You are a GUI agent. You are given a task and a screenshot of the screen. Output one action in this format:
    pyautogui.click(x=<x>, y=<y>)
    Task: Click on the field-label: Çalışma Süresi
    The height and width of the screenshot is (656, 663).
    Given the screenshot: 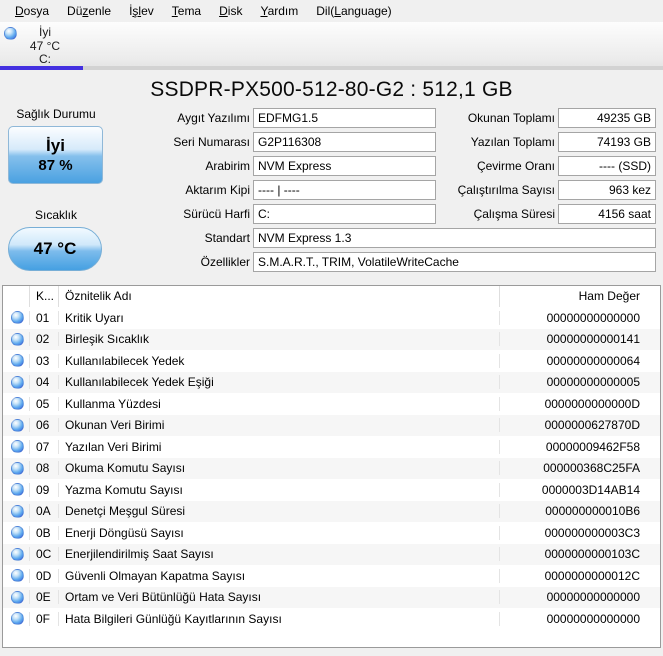 What is the action you would take?
    pyautogui.click(x=514, y=214)
    